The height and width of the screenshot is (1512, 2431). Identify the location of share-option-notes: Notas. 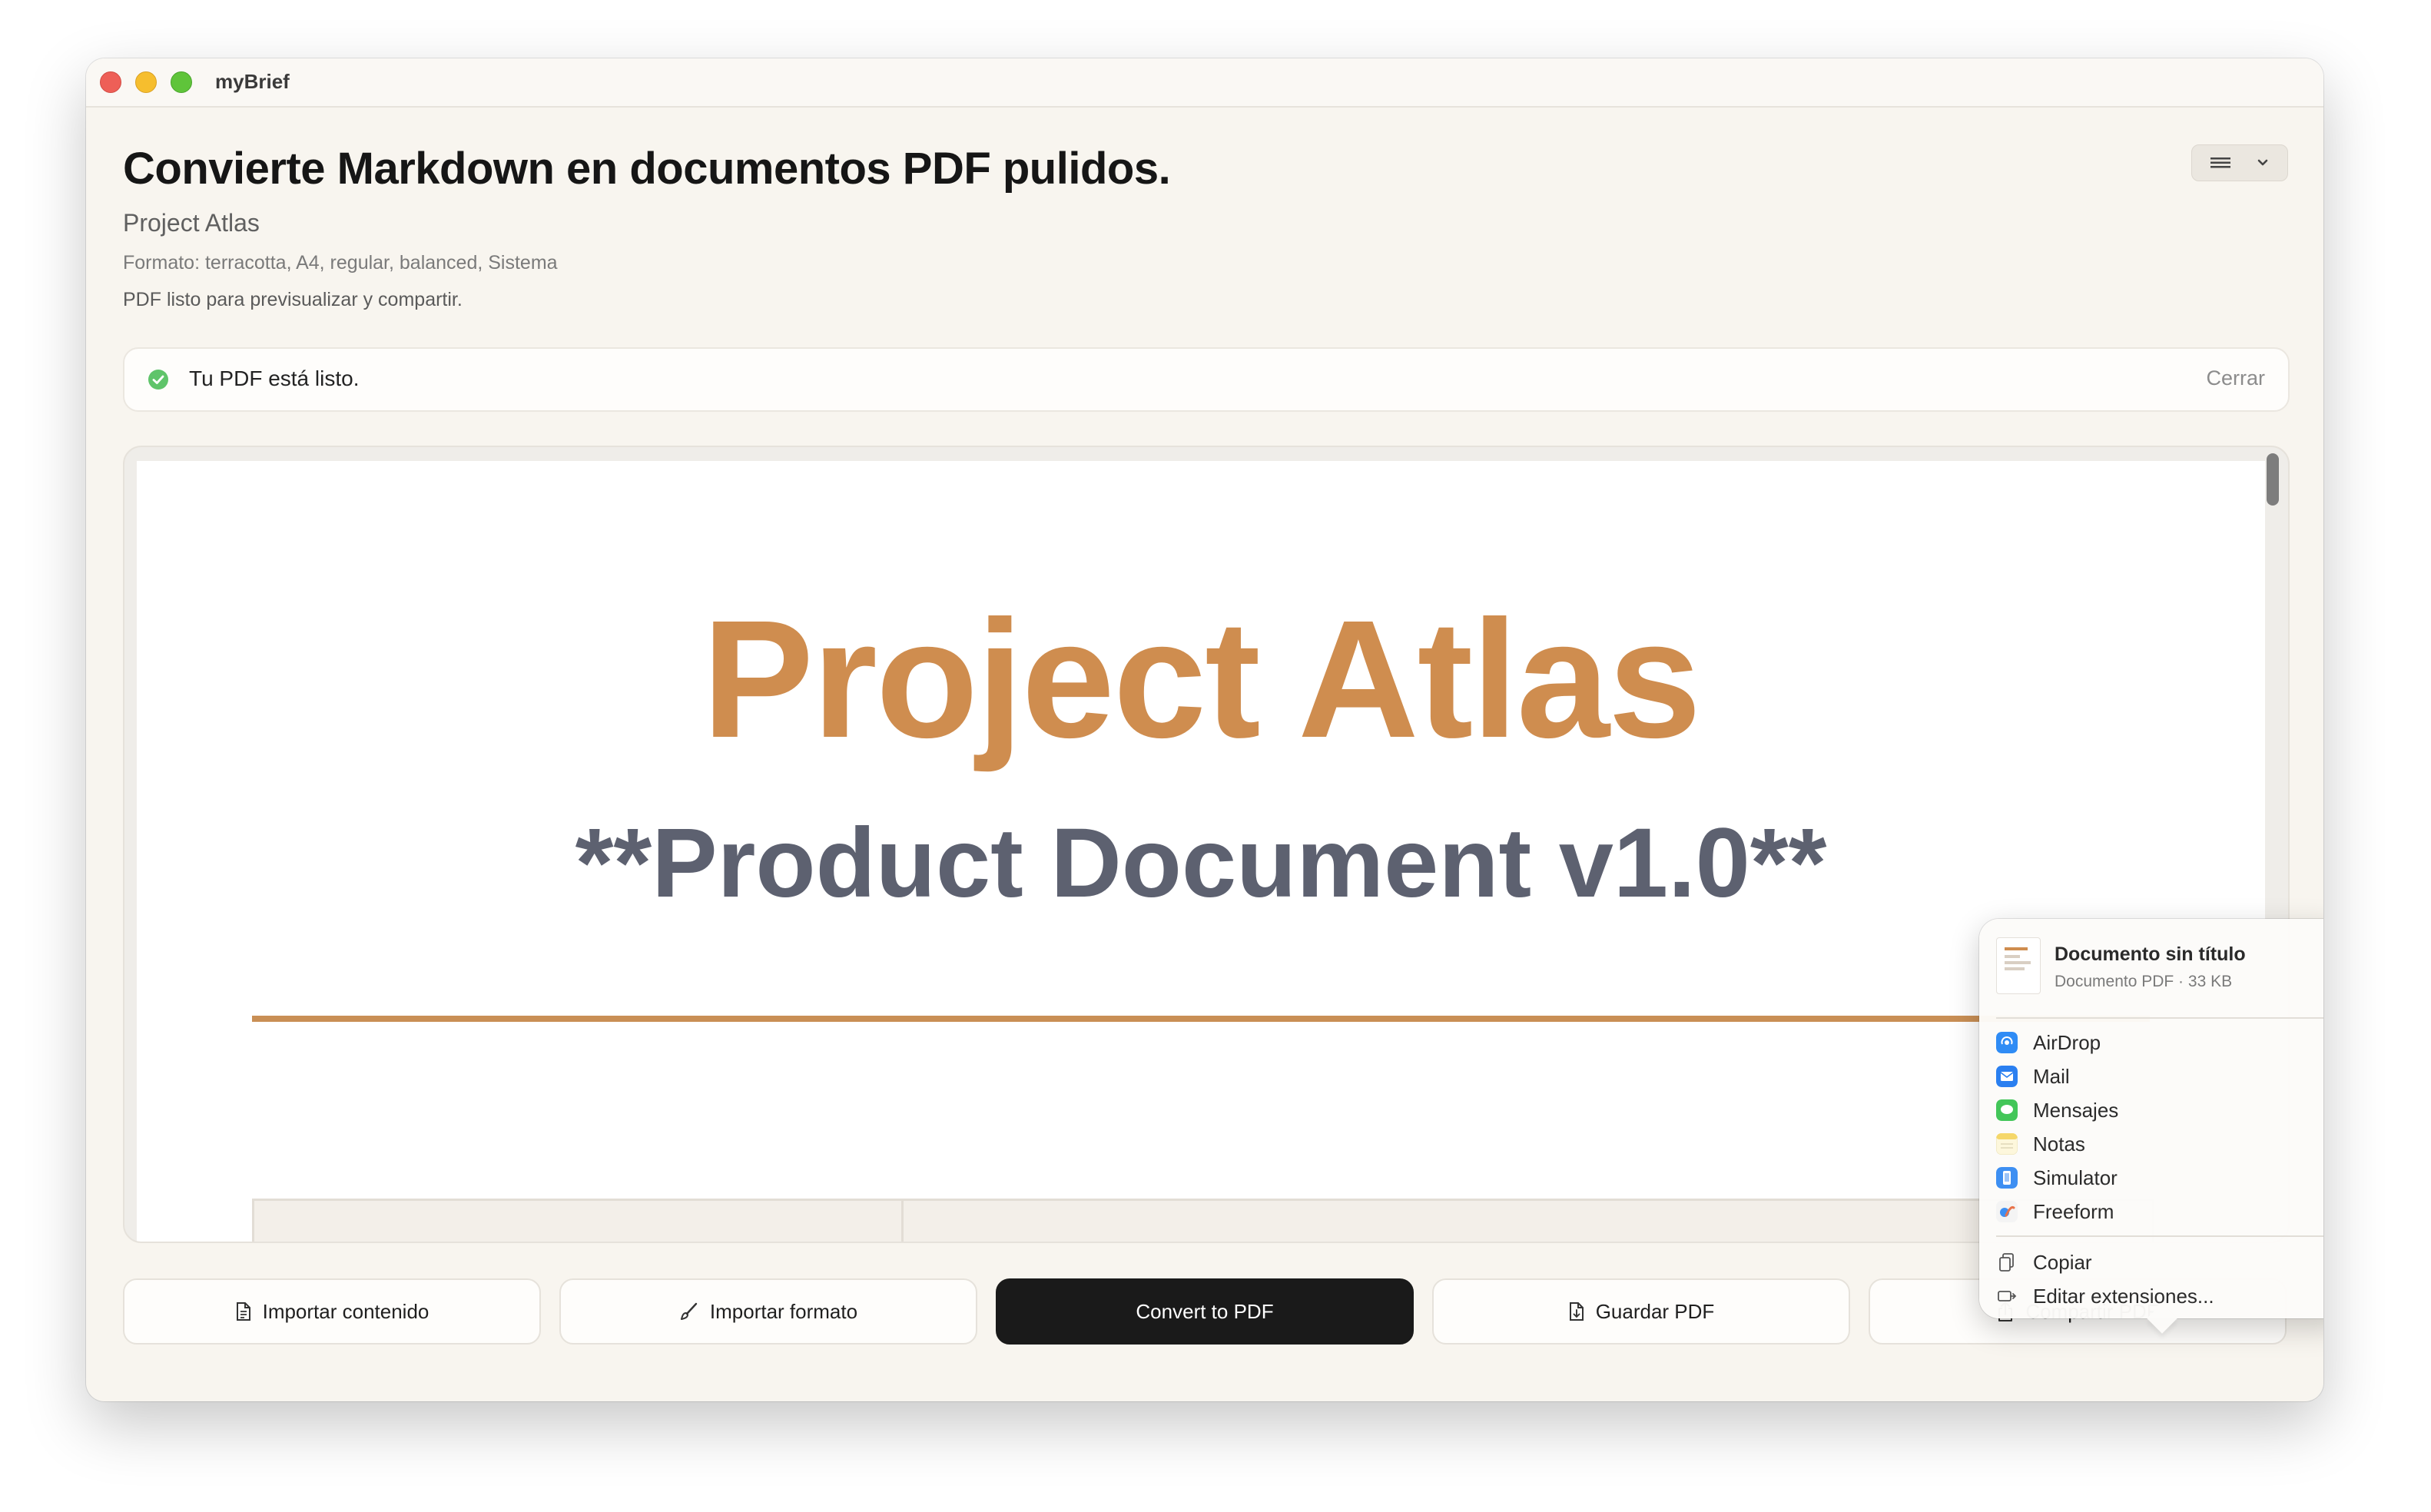
(2159, 1144).